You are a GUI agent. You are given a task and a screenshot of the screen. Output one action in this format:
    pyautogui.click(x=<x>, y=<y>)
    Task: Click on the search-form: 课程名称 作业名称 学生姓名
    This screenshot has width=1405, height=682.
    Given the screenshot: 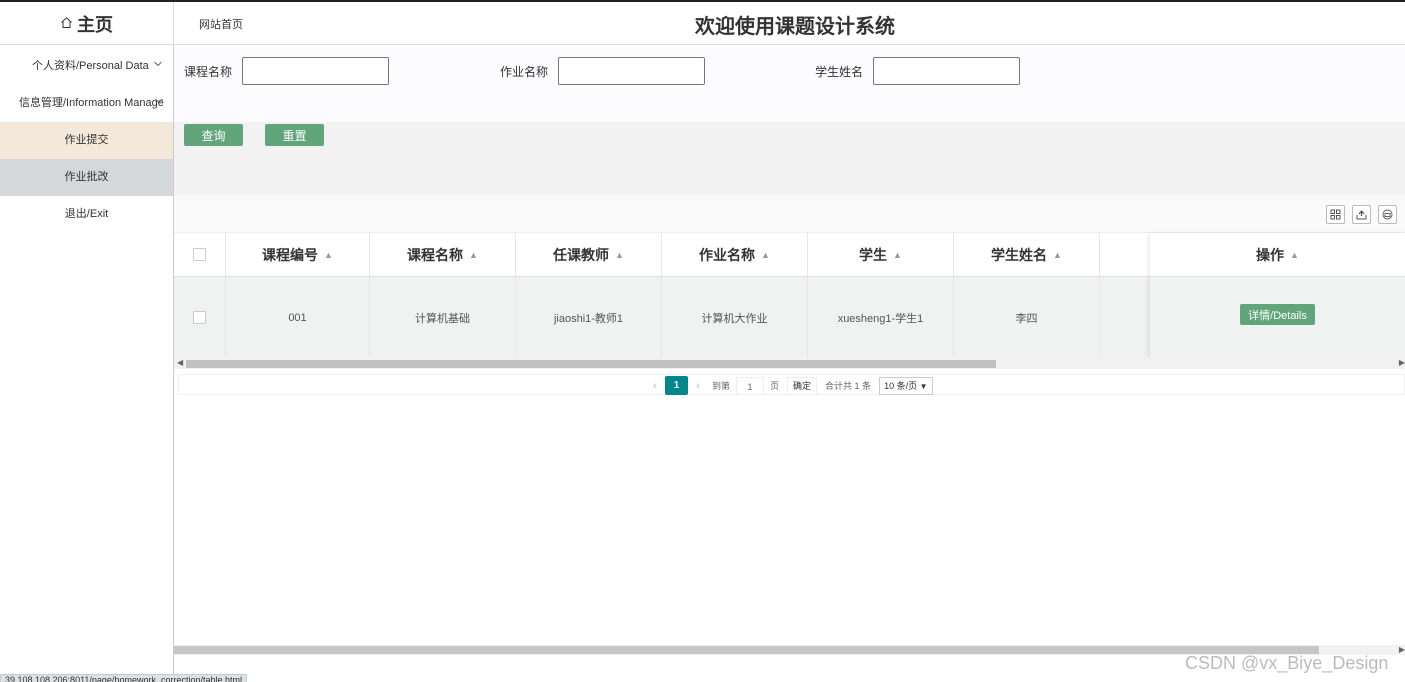 What is the action you would take?
    pyautogui.click(x=789, y=84)
    